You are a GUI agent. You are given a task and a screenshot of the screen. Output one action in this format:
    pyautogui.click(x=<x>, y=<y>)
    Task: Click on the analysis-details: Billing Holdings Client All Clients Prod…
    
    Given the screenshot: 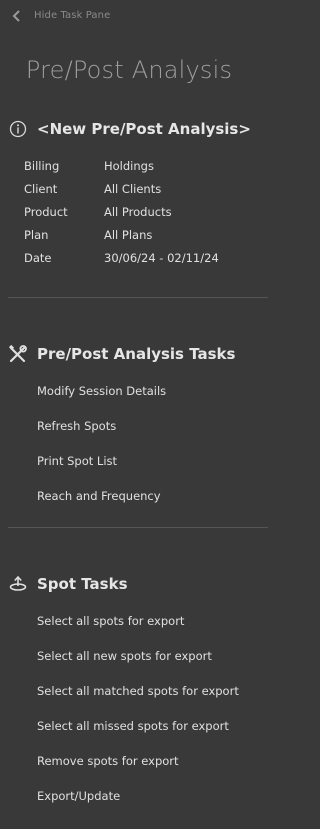 What is the action you would take?
    pyautogui.click(x=144, y=211)
    